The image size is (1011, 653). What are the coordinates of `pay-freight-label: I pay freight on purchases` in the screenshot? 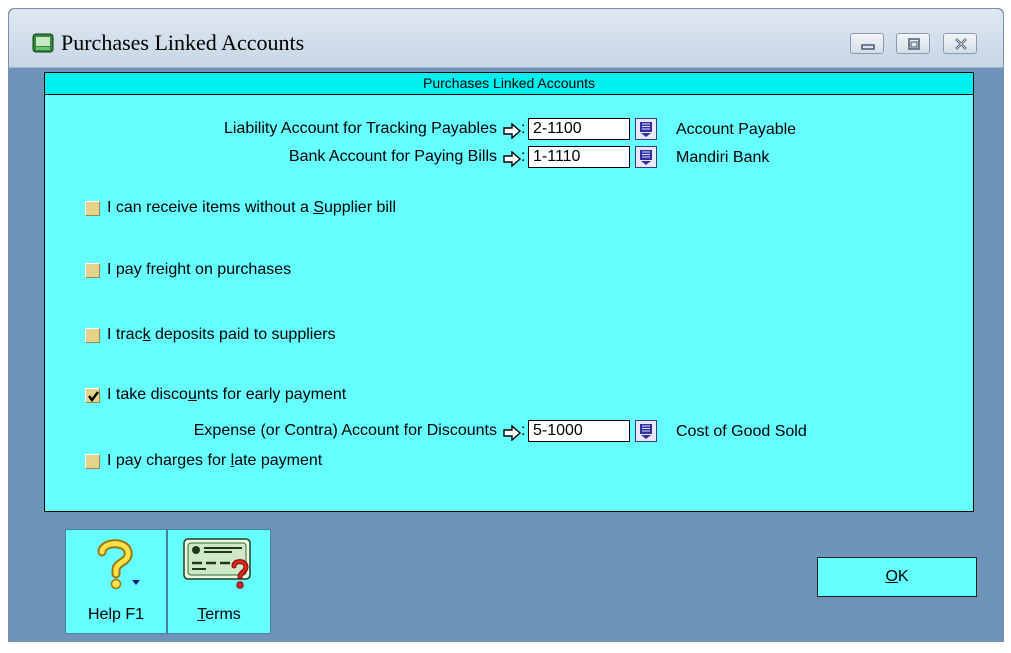 It's located at (199, 269).